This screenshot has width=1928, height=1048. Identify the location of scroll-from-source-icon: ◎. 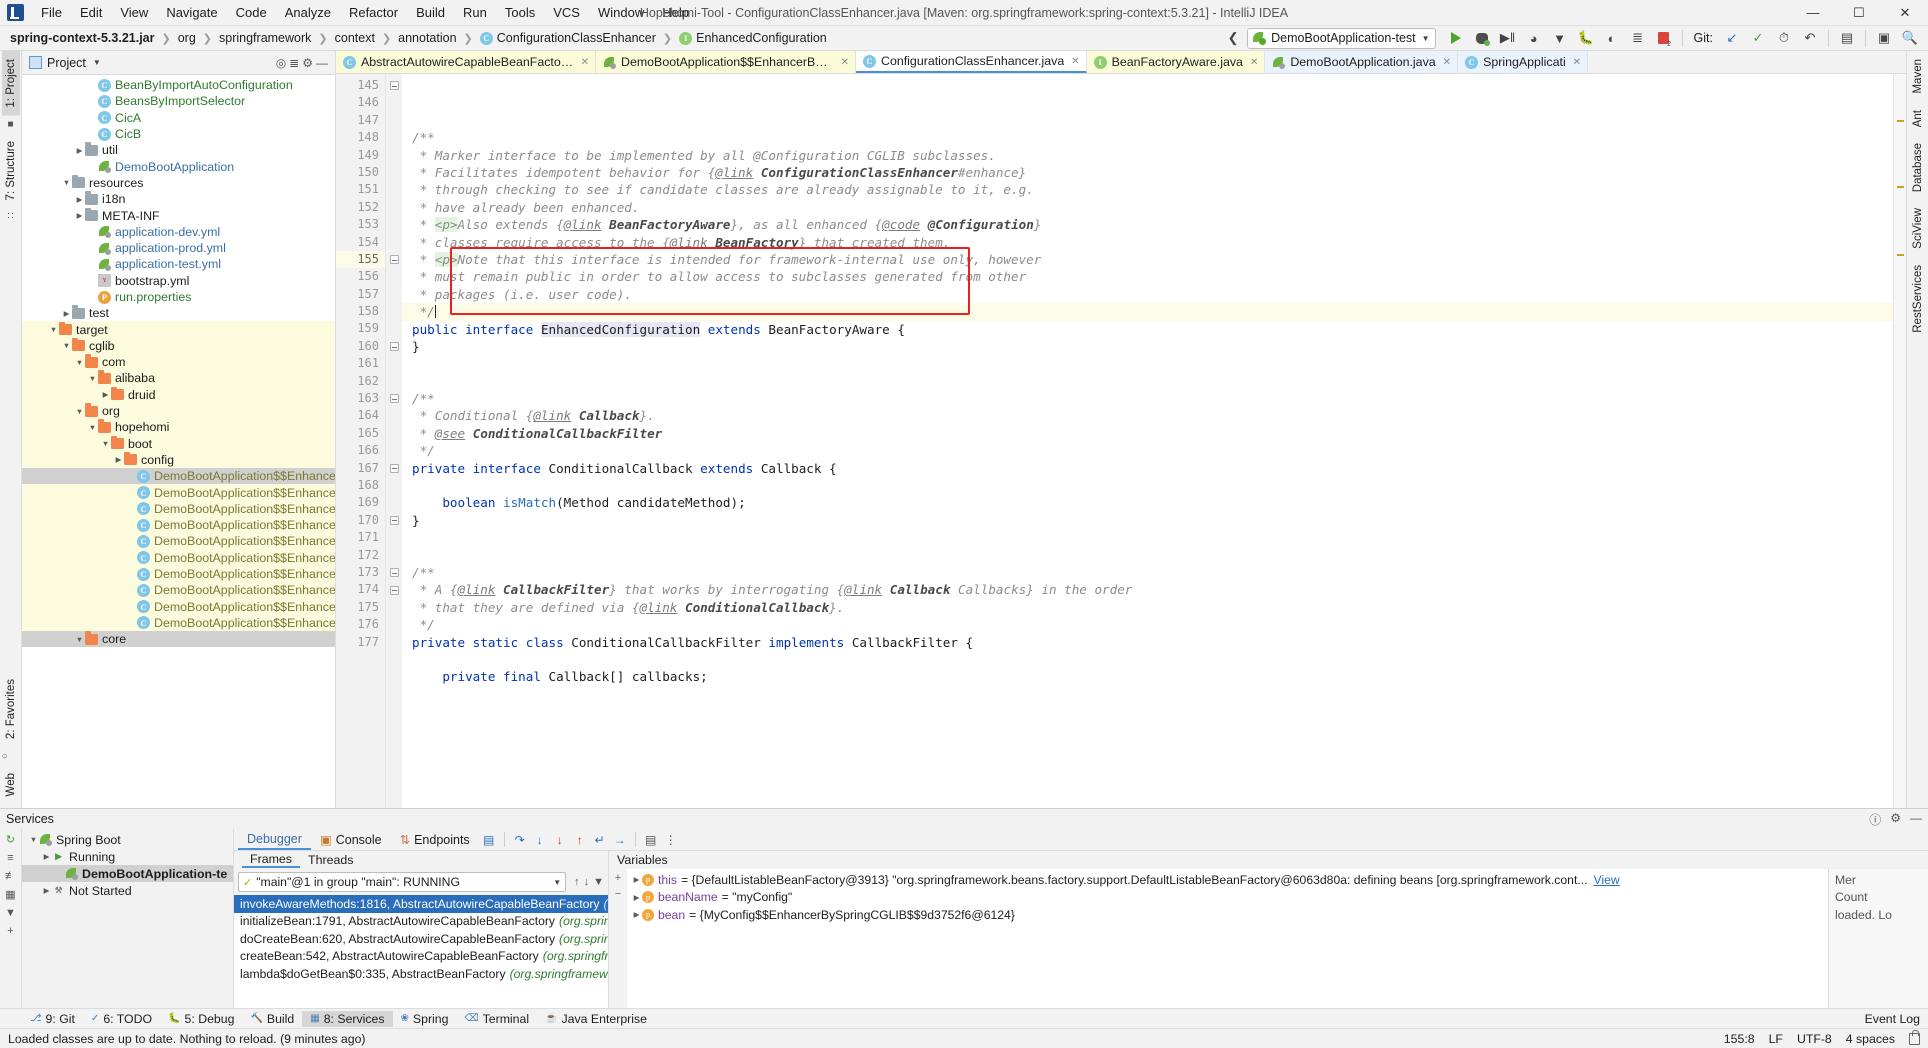
(281, 63).